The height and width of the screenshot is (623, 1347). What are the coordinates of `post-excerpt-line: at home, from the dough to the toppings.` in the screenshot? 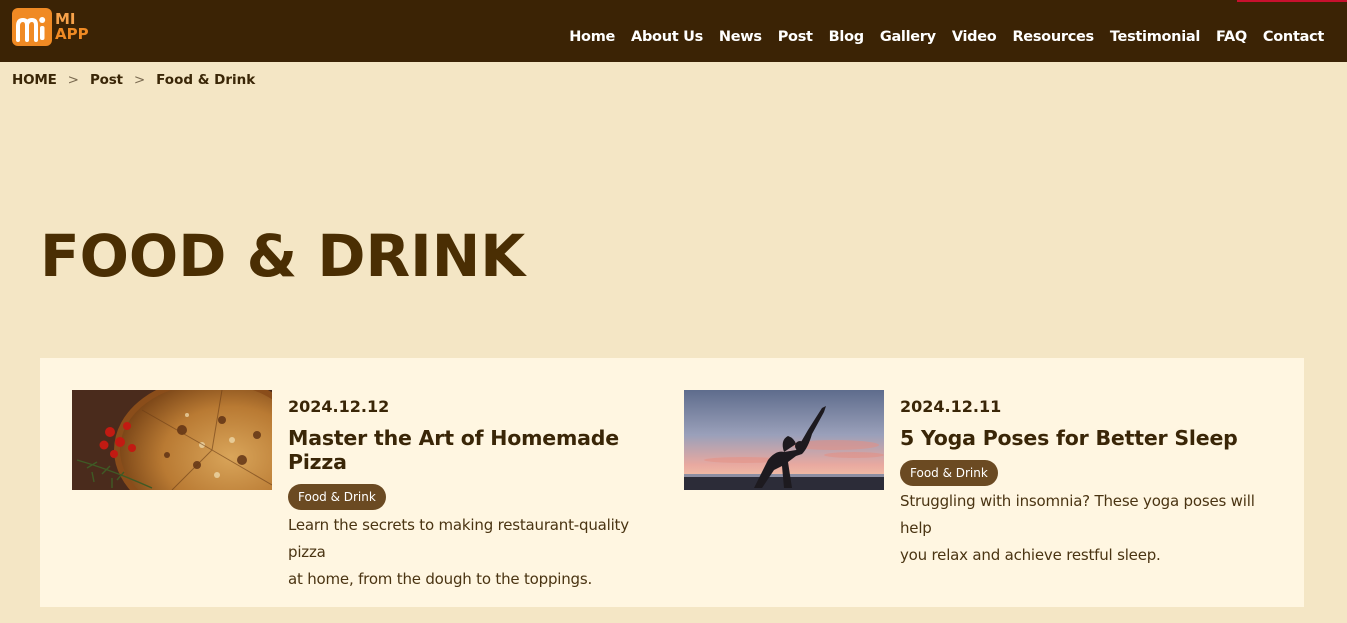 It's located at (440, 579).